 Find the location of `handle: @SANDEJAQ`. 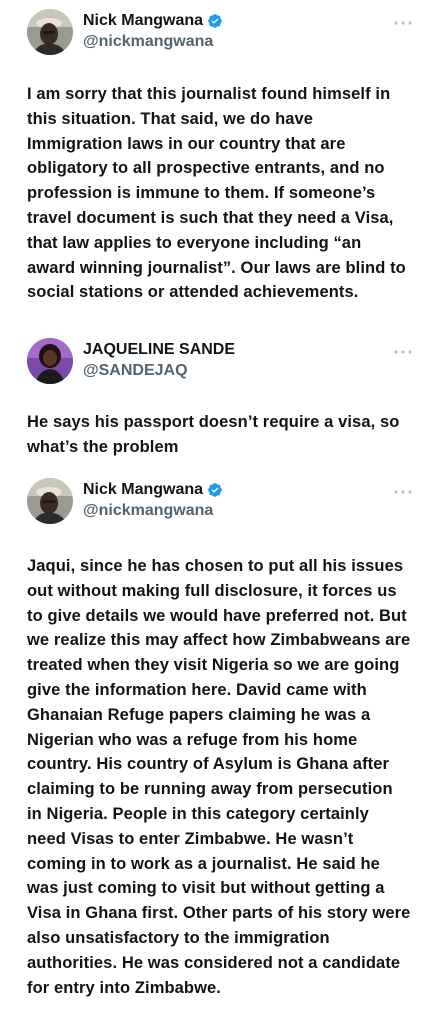

handle: @SANDEJAQ is located at coordinates (159, 371).